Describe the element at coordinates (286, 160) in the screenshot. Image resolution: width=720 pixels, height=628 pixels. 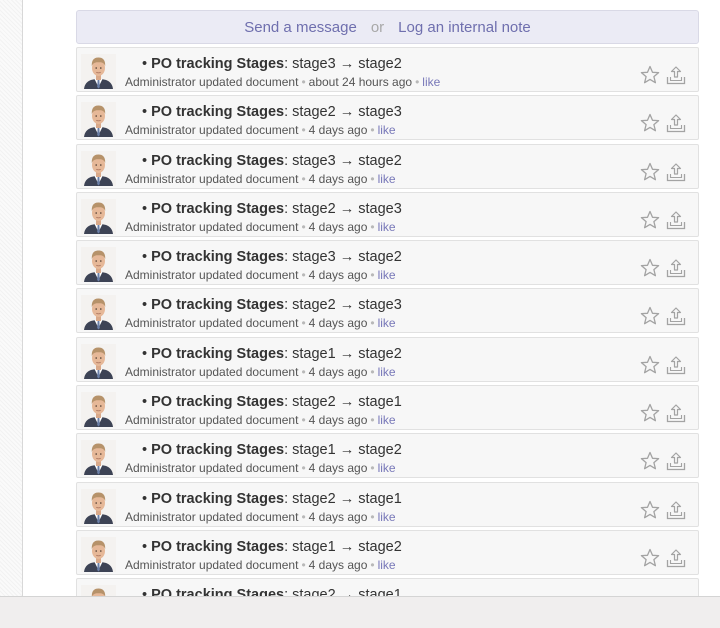
I see `field-colon: :` at that location.